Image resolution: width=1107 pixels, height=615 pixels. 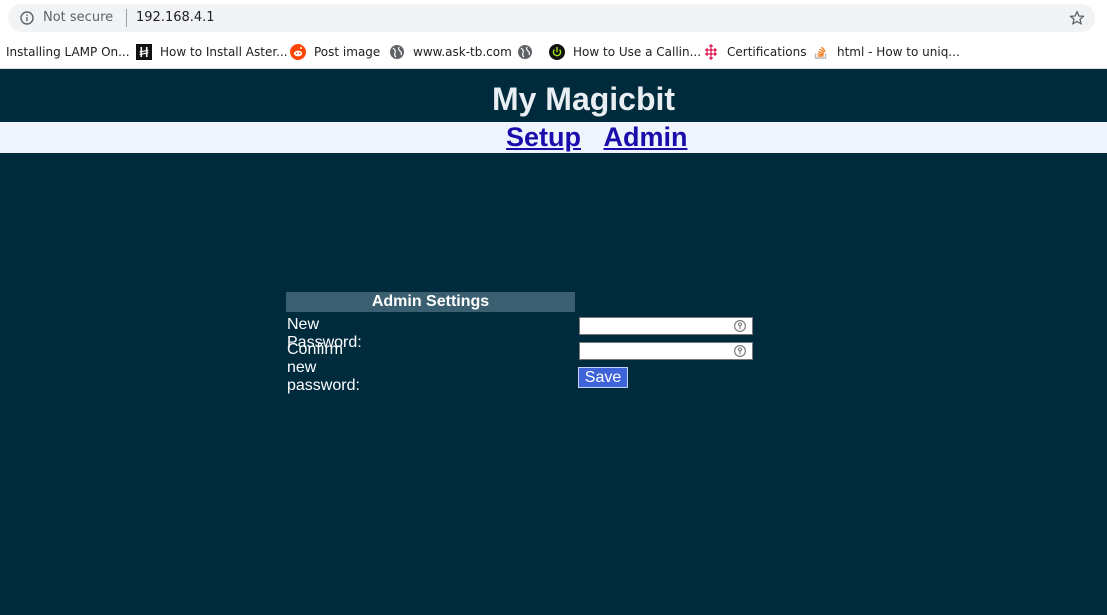 What do you see at coordinates (27, 18) in the screenshot?
I see `info-icon` at bounding box center [27, 18].